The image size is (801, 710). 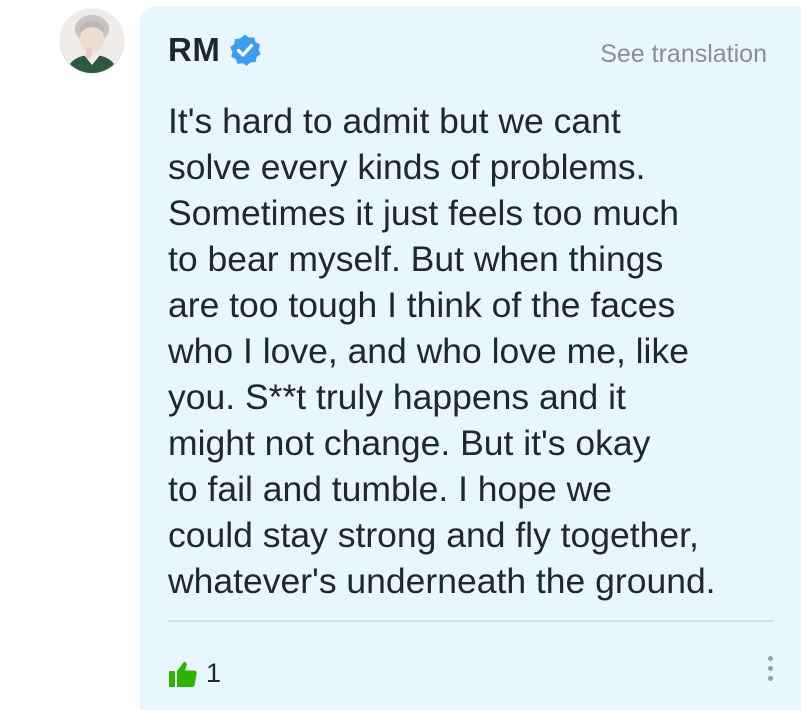 What do you see at coordinates (194, 50) in the screenshot?
I see `author-name: RM` at bounding box center [194, 50].